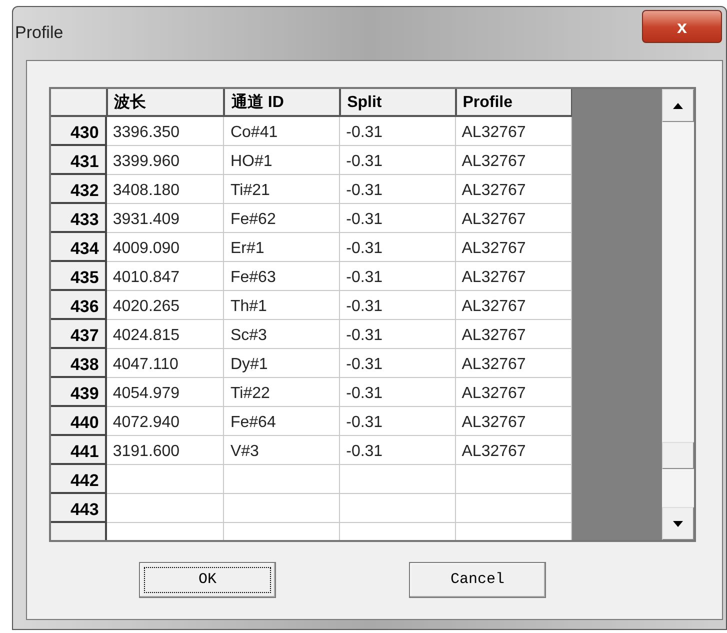  I want to click on row-header: 436, so click(79, 305).